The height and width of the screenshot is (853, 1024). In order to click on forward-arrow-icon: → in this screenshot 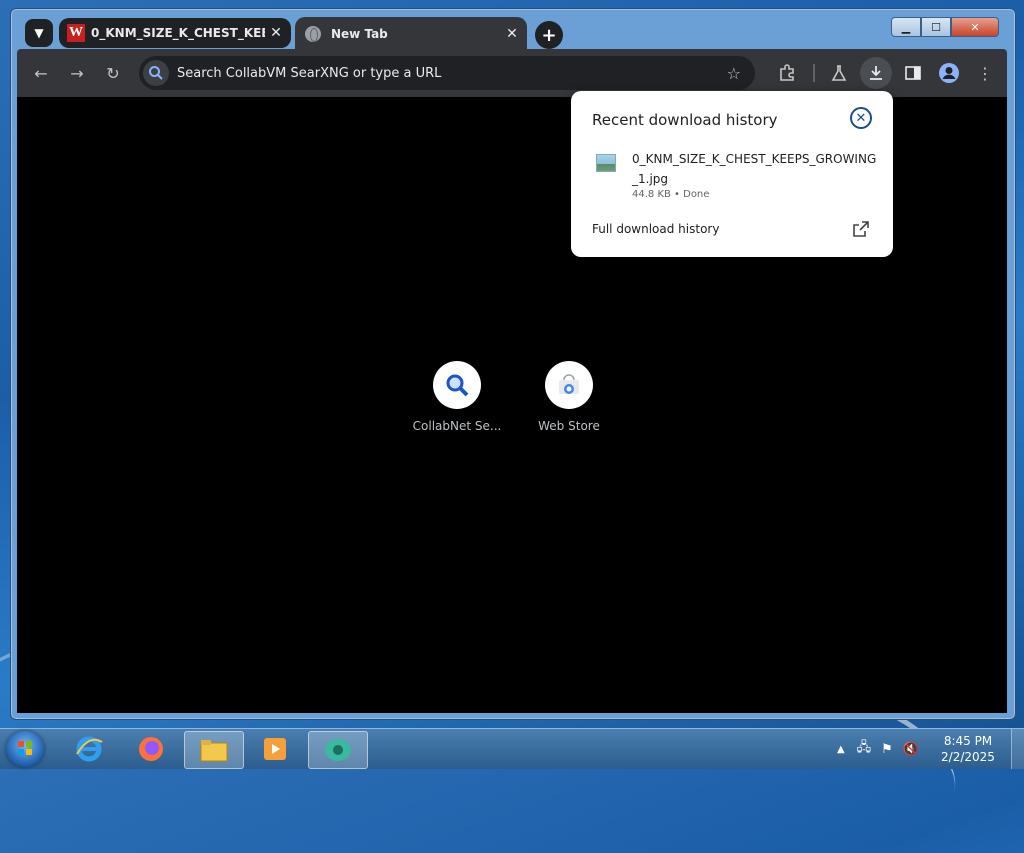, I will do `click(77, 73)`.